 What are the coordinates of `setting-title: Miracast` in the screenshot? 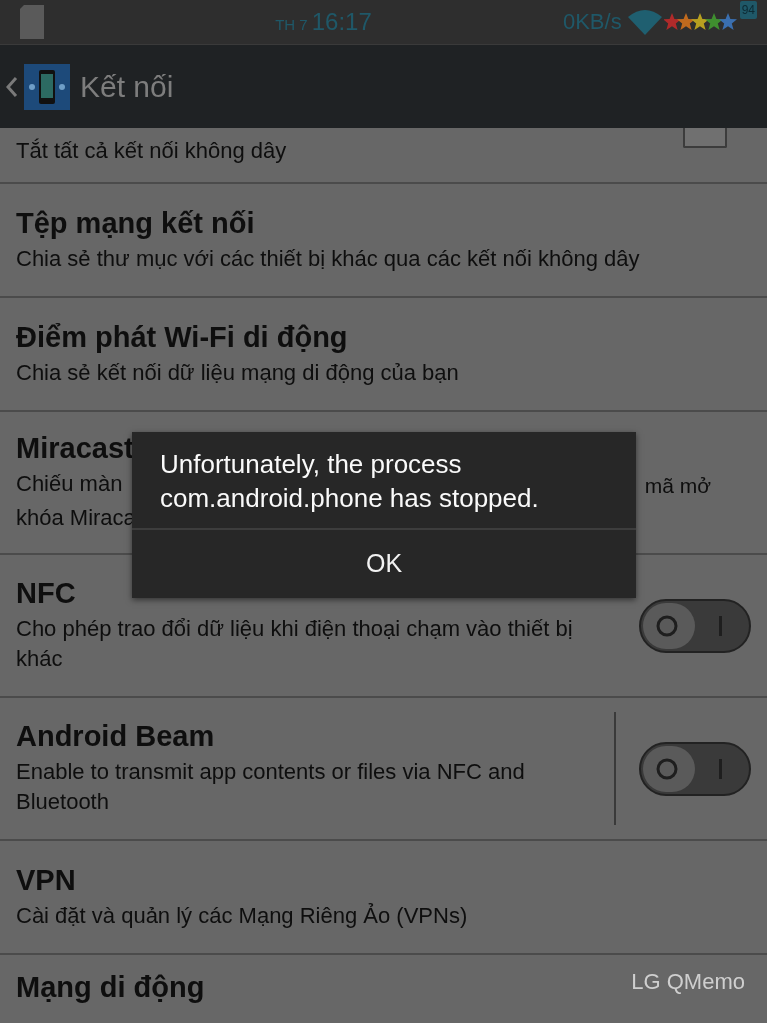 It's located at (75, 449).